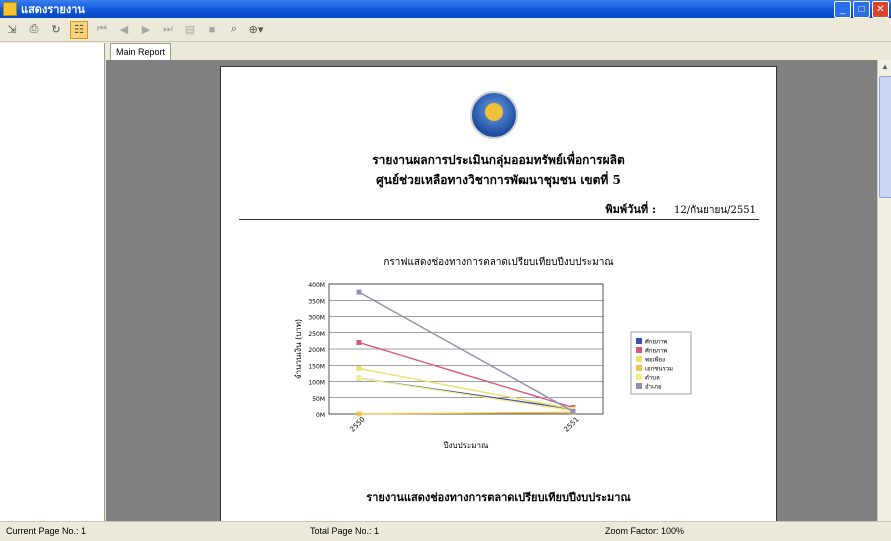  I want to click on maximize-button: □, so click(861, 9).